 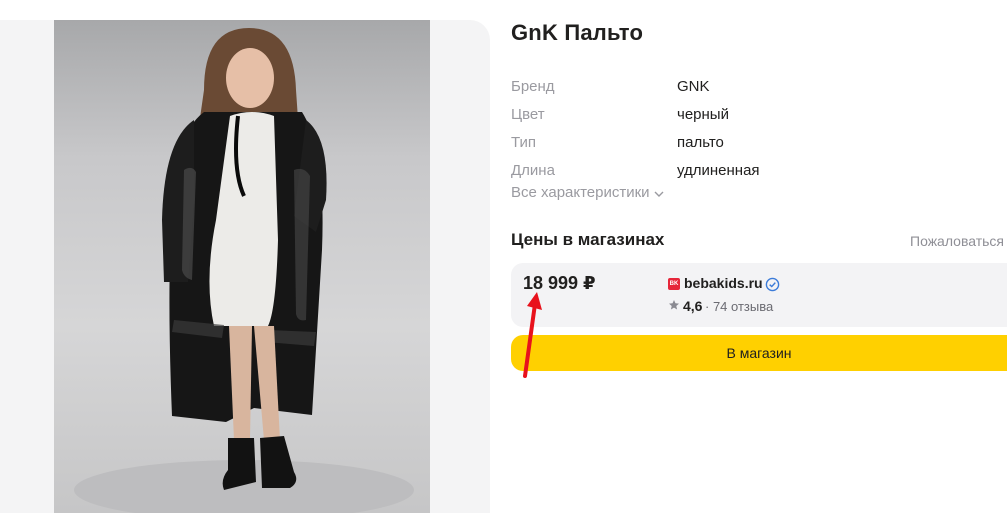 I want to click on shop-name: bebakids.ru, so click(x=723, y=283).